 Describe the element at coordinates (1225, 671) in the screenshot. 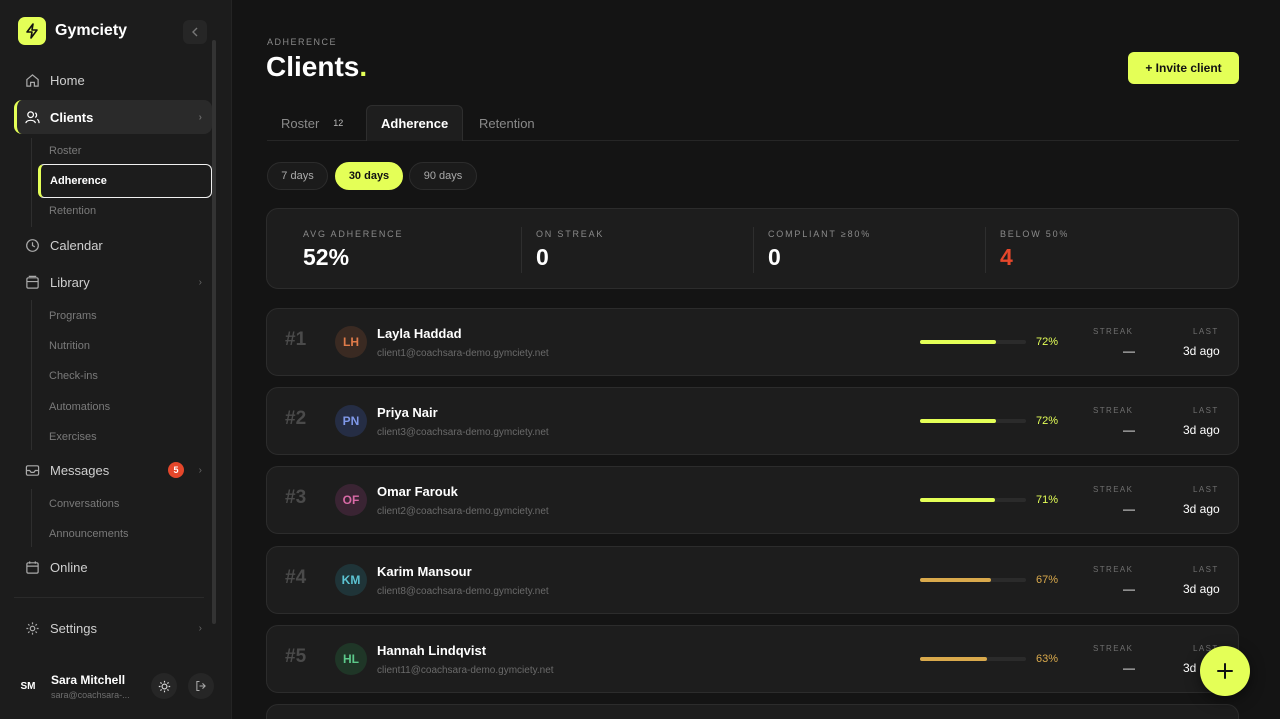

I see `add-button` at that location.